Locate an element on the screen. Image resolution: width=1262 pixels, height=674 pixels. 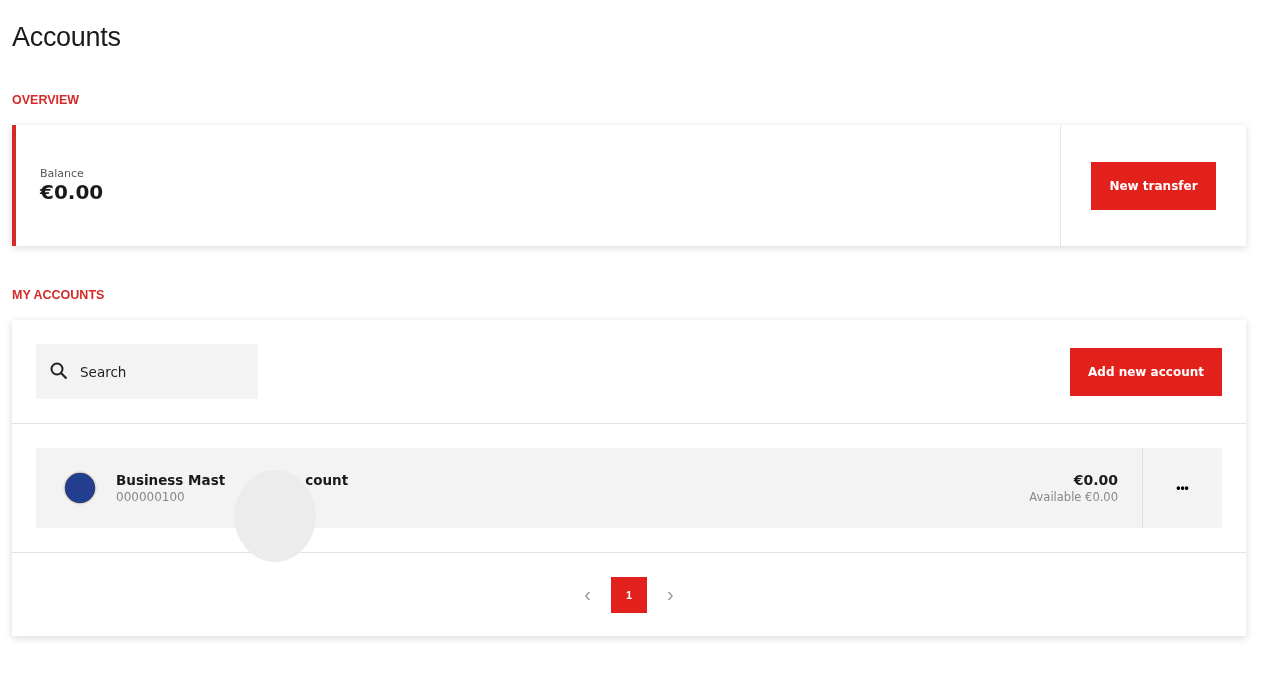
section-heading: OVERVIEW is located at coordinates (46, 100).